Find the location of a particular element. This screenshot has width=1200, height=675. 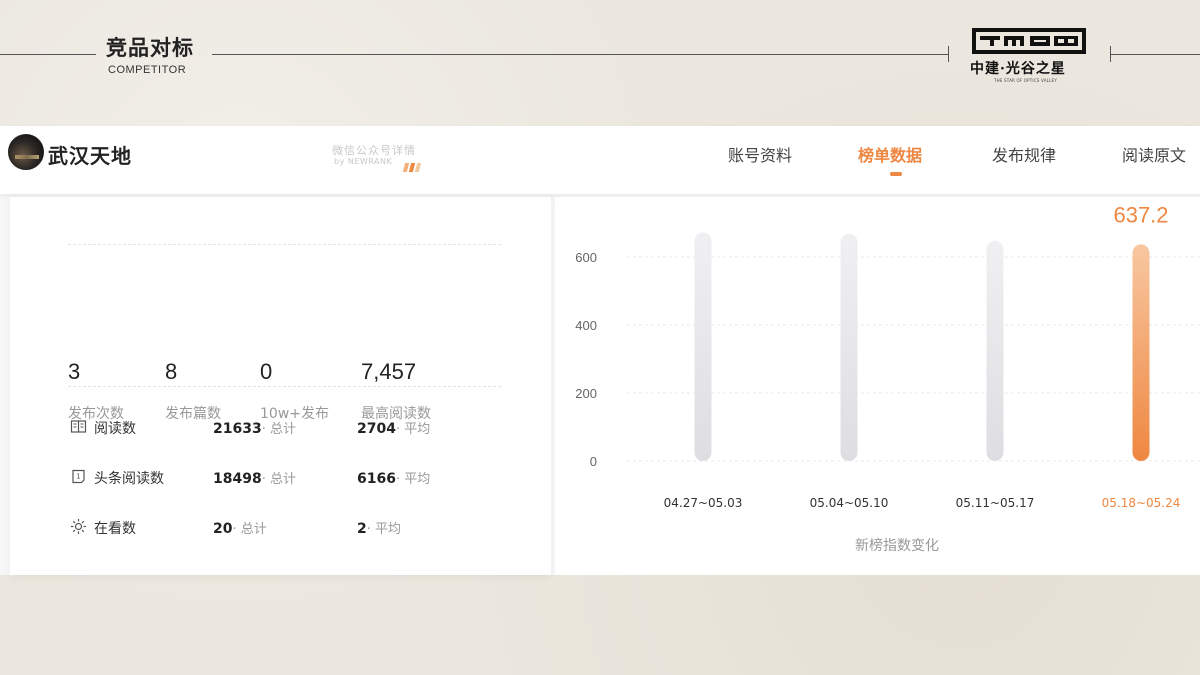

book-icon is located at coordinates (78, 426).